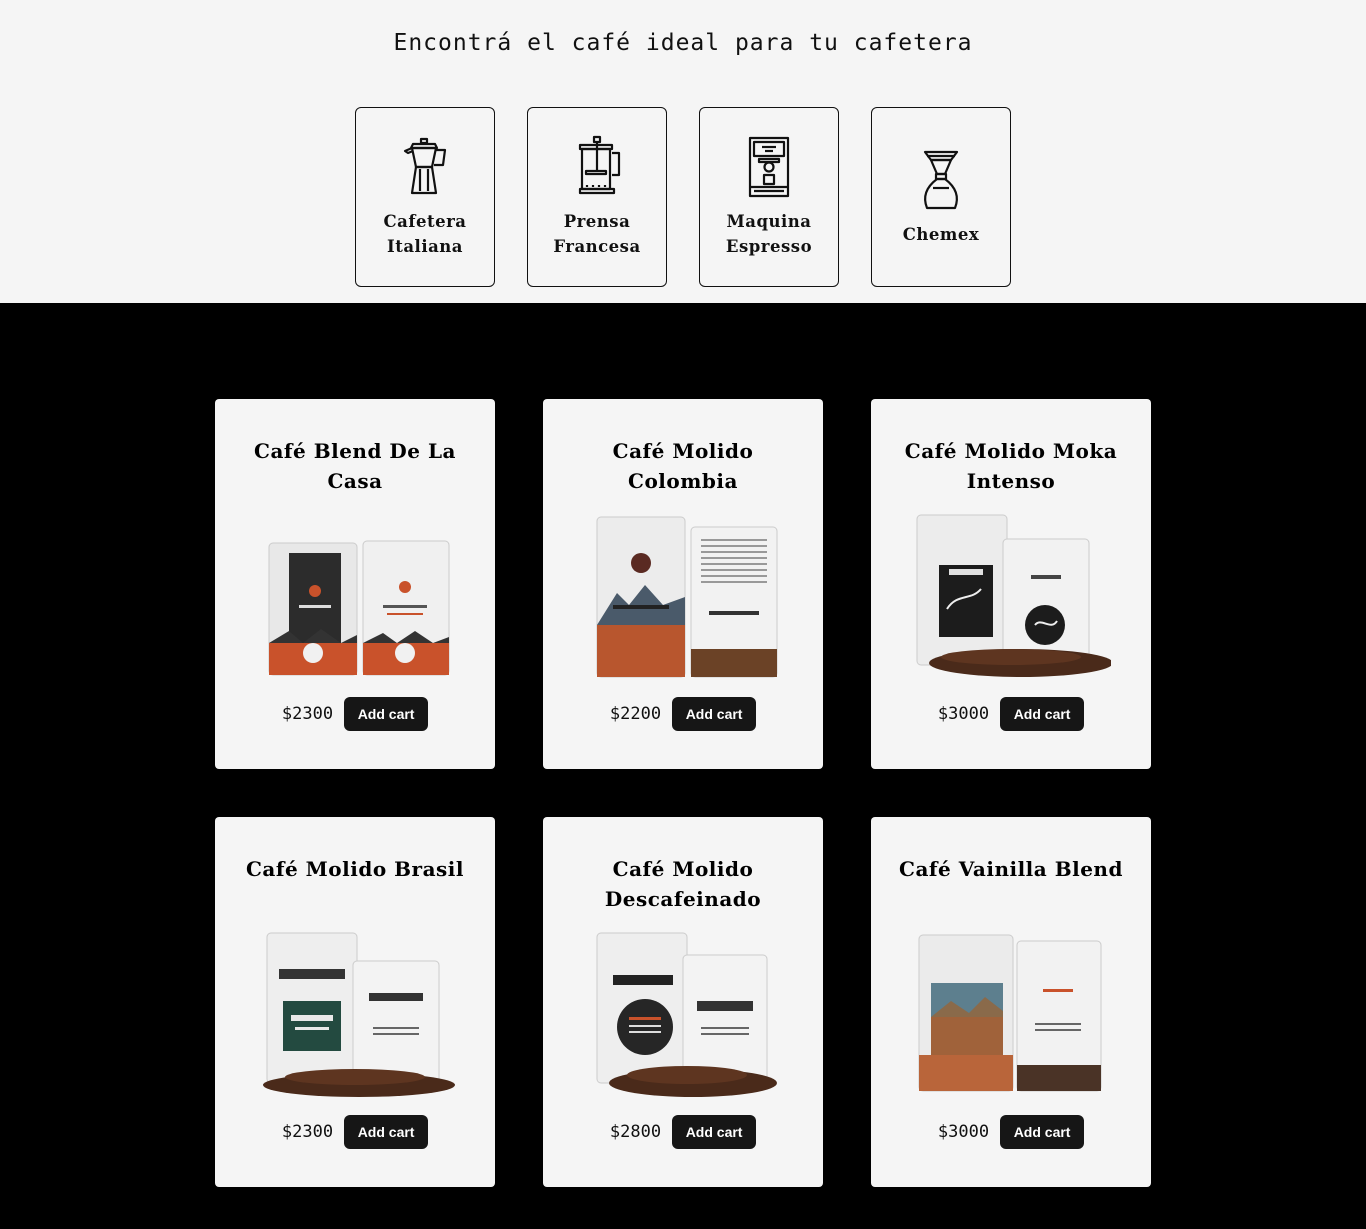 This screenshot has width=1366, height=1229. What do you see at coordinates (1011, 869) in the screenshot?
I see `product-title: Café Vainilla Blend` at bounding box center [1011, 869].